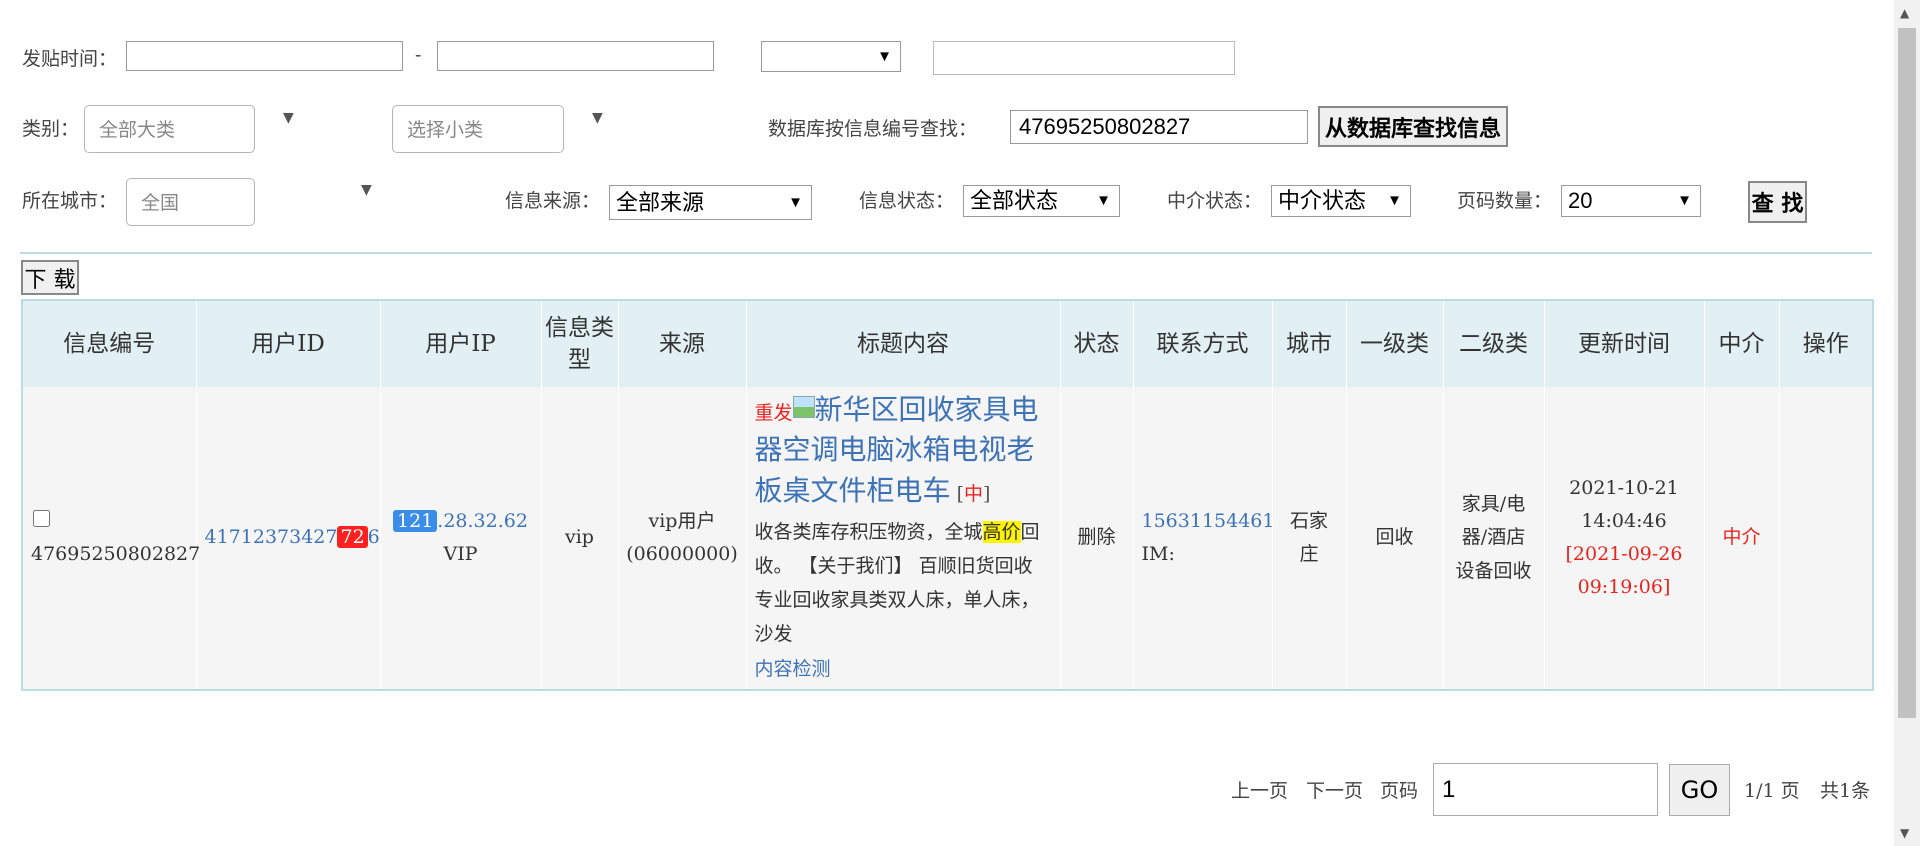  What do you see at coordinates (1158, 554) in the screenshot?
I see `im-label: IM:` at bounding box center [1158, 554].